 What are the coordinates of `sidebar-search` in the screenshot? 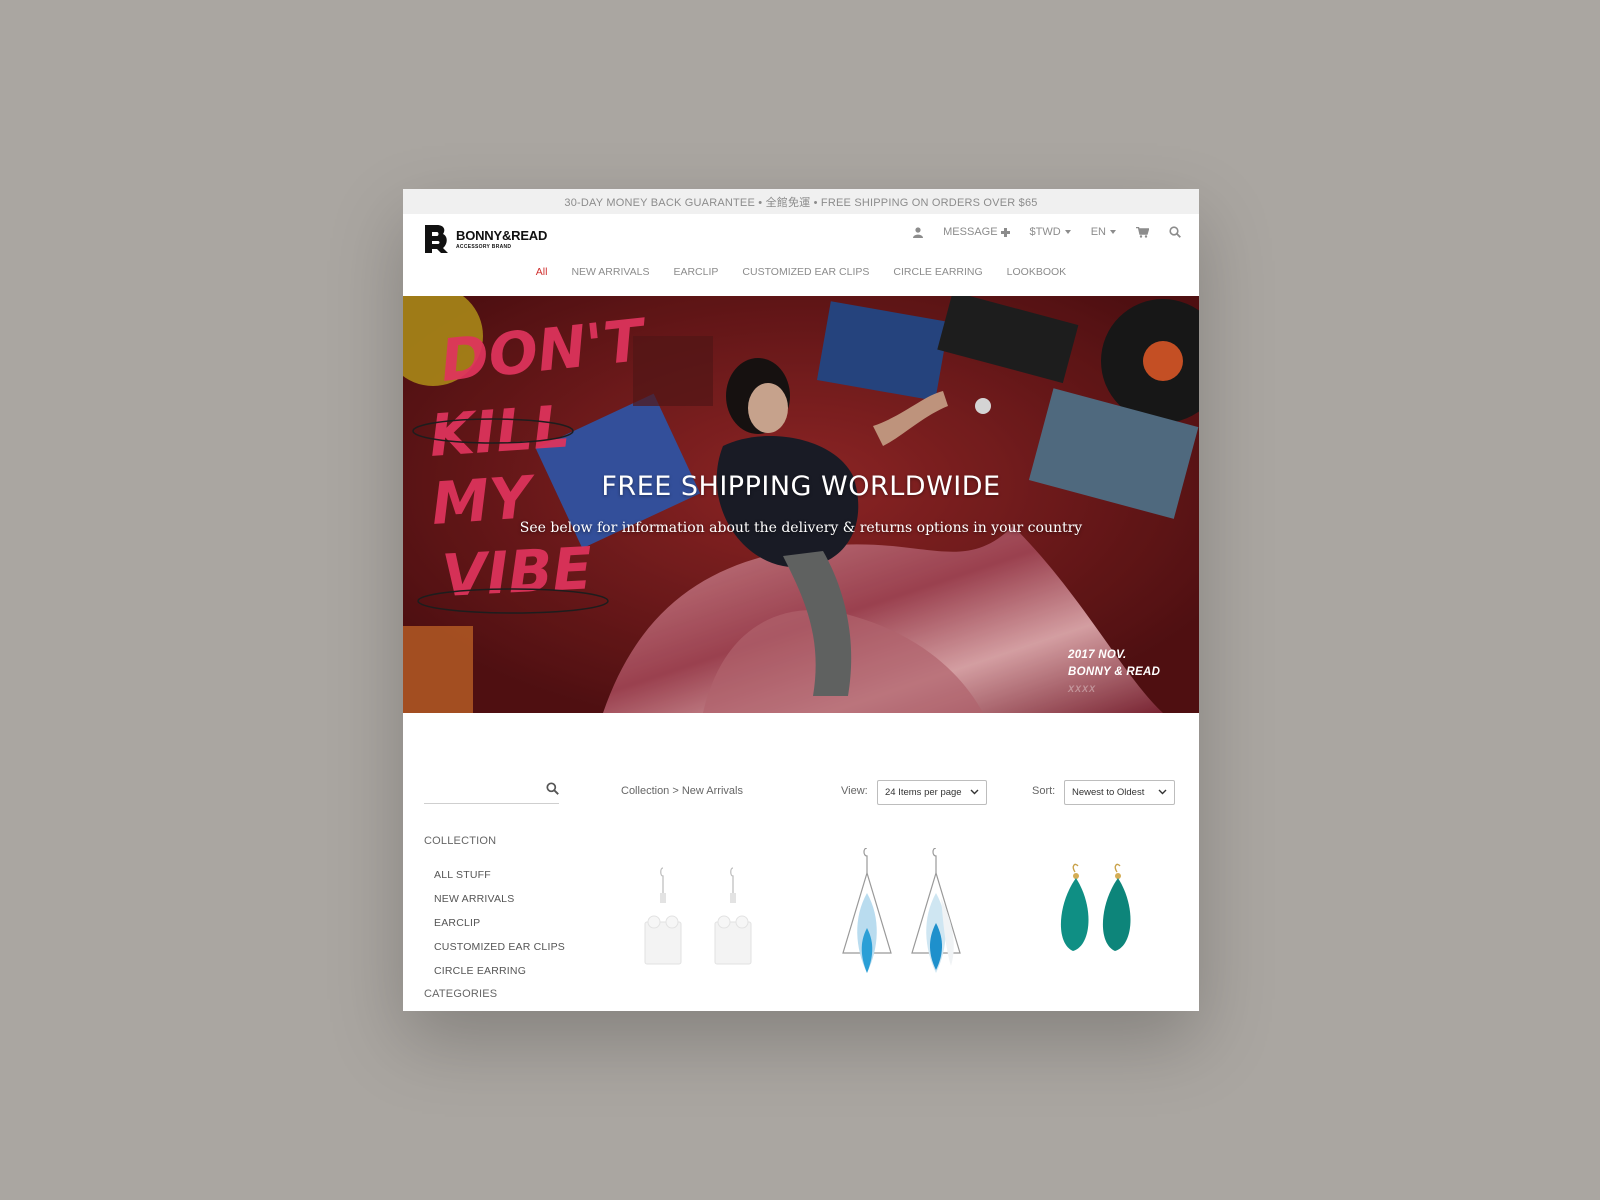 It's located at (491, 791).